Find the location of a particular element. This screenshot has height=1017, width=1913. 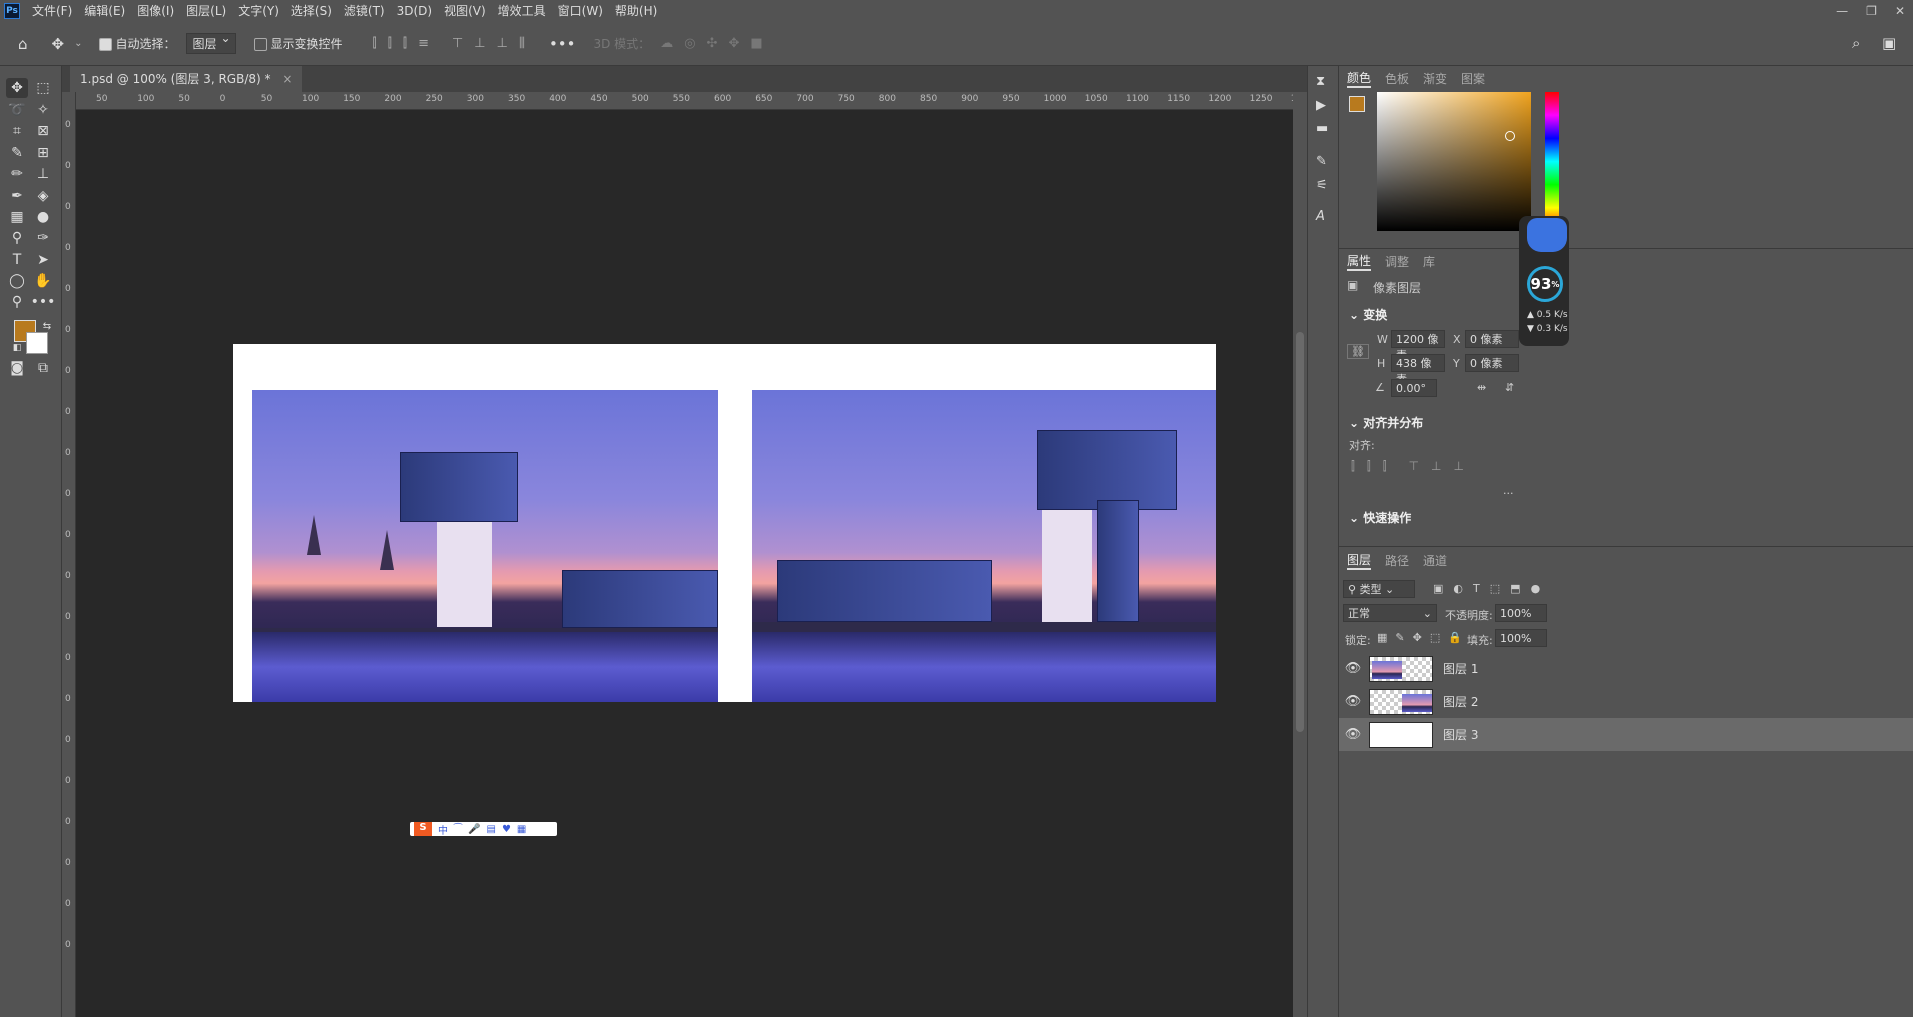

tab-paths: 路径 is located at coordinates (1397, 560).